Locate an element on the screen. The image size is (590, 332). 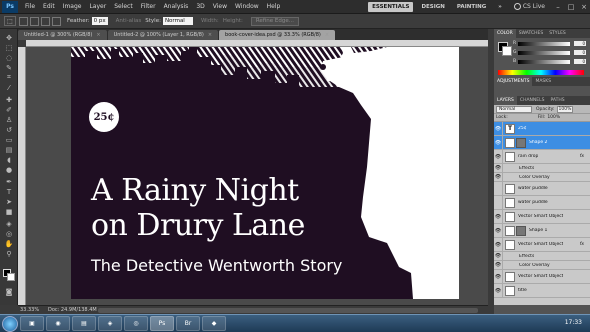
move-tool-icon: ✥ is located at coordinates (9, 37).